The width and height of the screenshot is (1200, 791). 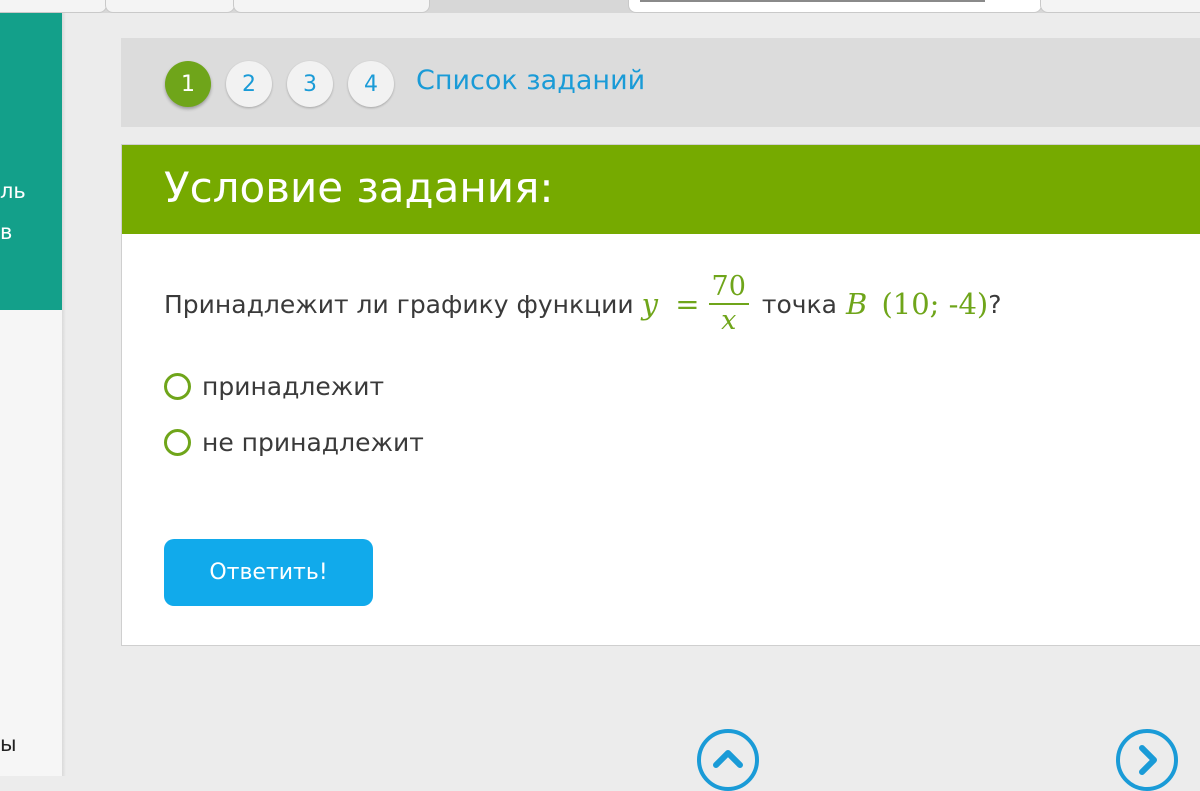 What do you see at coordinates (188, 84) in the screenshot?
I see `pager-item-1: 1` at bounding box center [188, 84].